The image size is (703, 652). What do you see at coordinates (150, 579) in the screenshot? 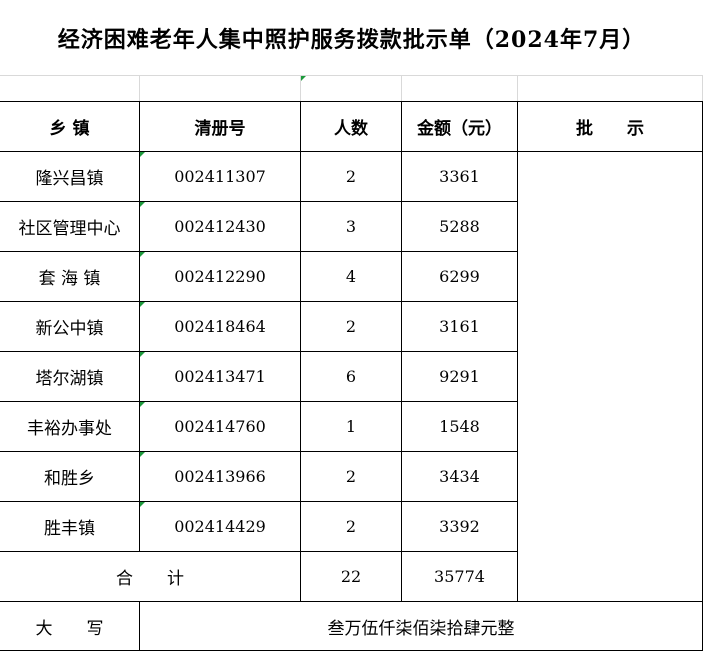
I see `total-label: 合 计` at bounding box center [150, 579].